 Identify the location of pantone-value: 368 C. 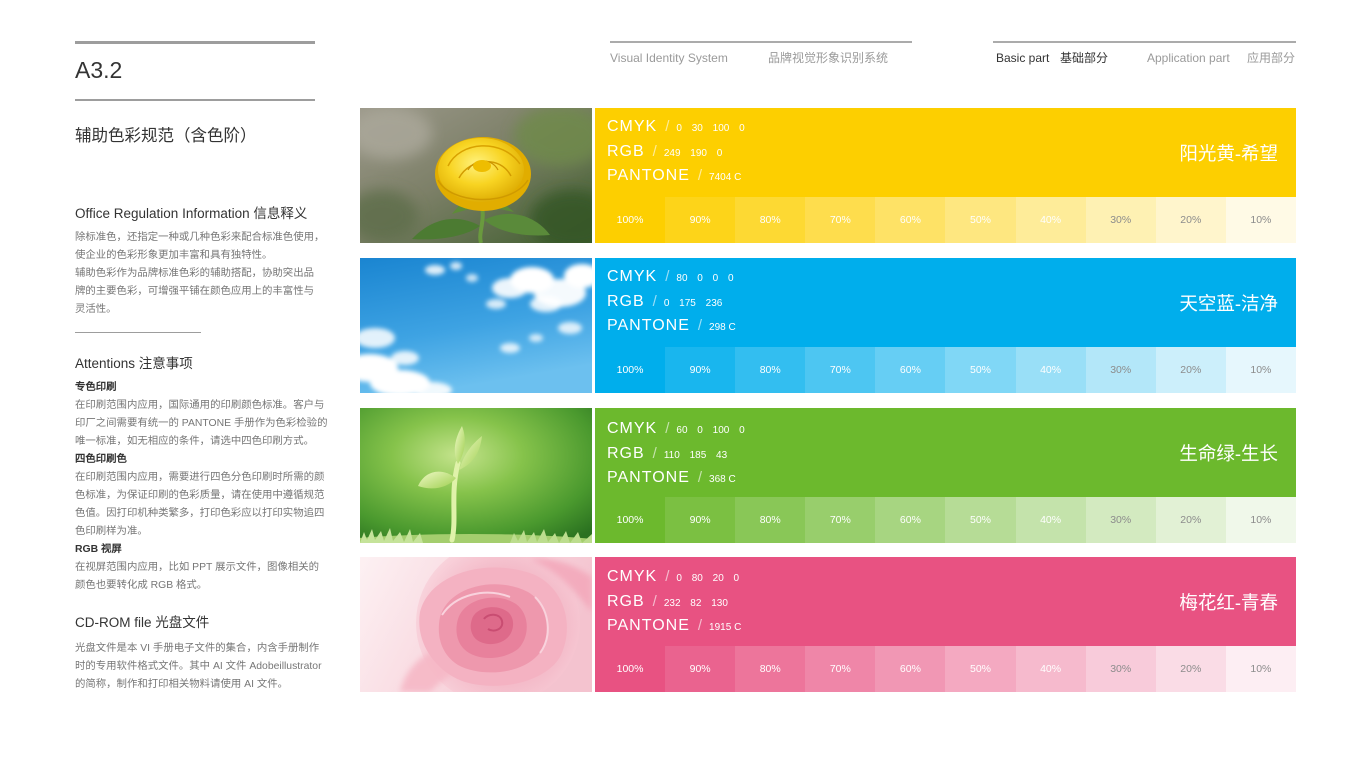
(722, 479).